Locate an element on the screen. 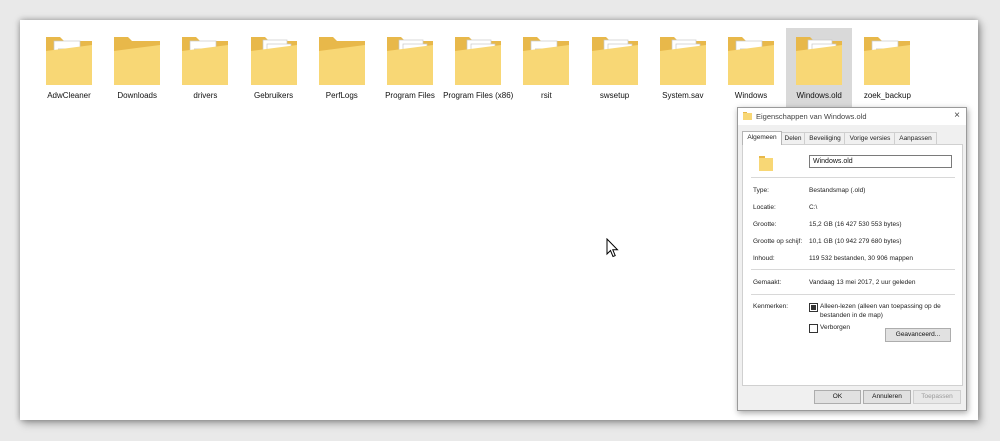 The width and height of the screenshot is (1000, 441). readonly-checkbox is located at coordinates (813, 307).